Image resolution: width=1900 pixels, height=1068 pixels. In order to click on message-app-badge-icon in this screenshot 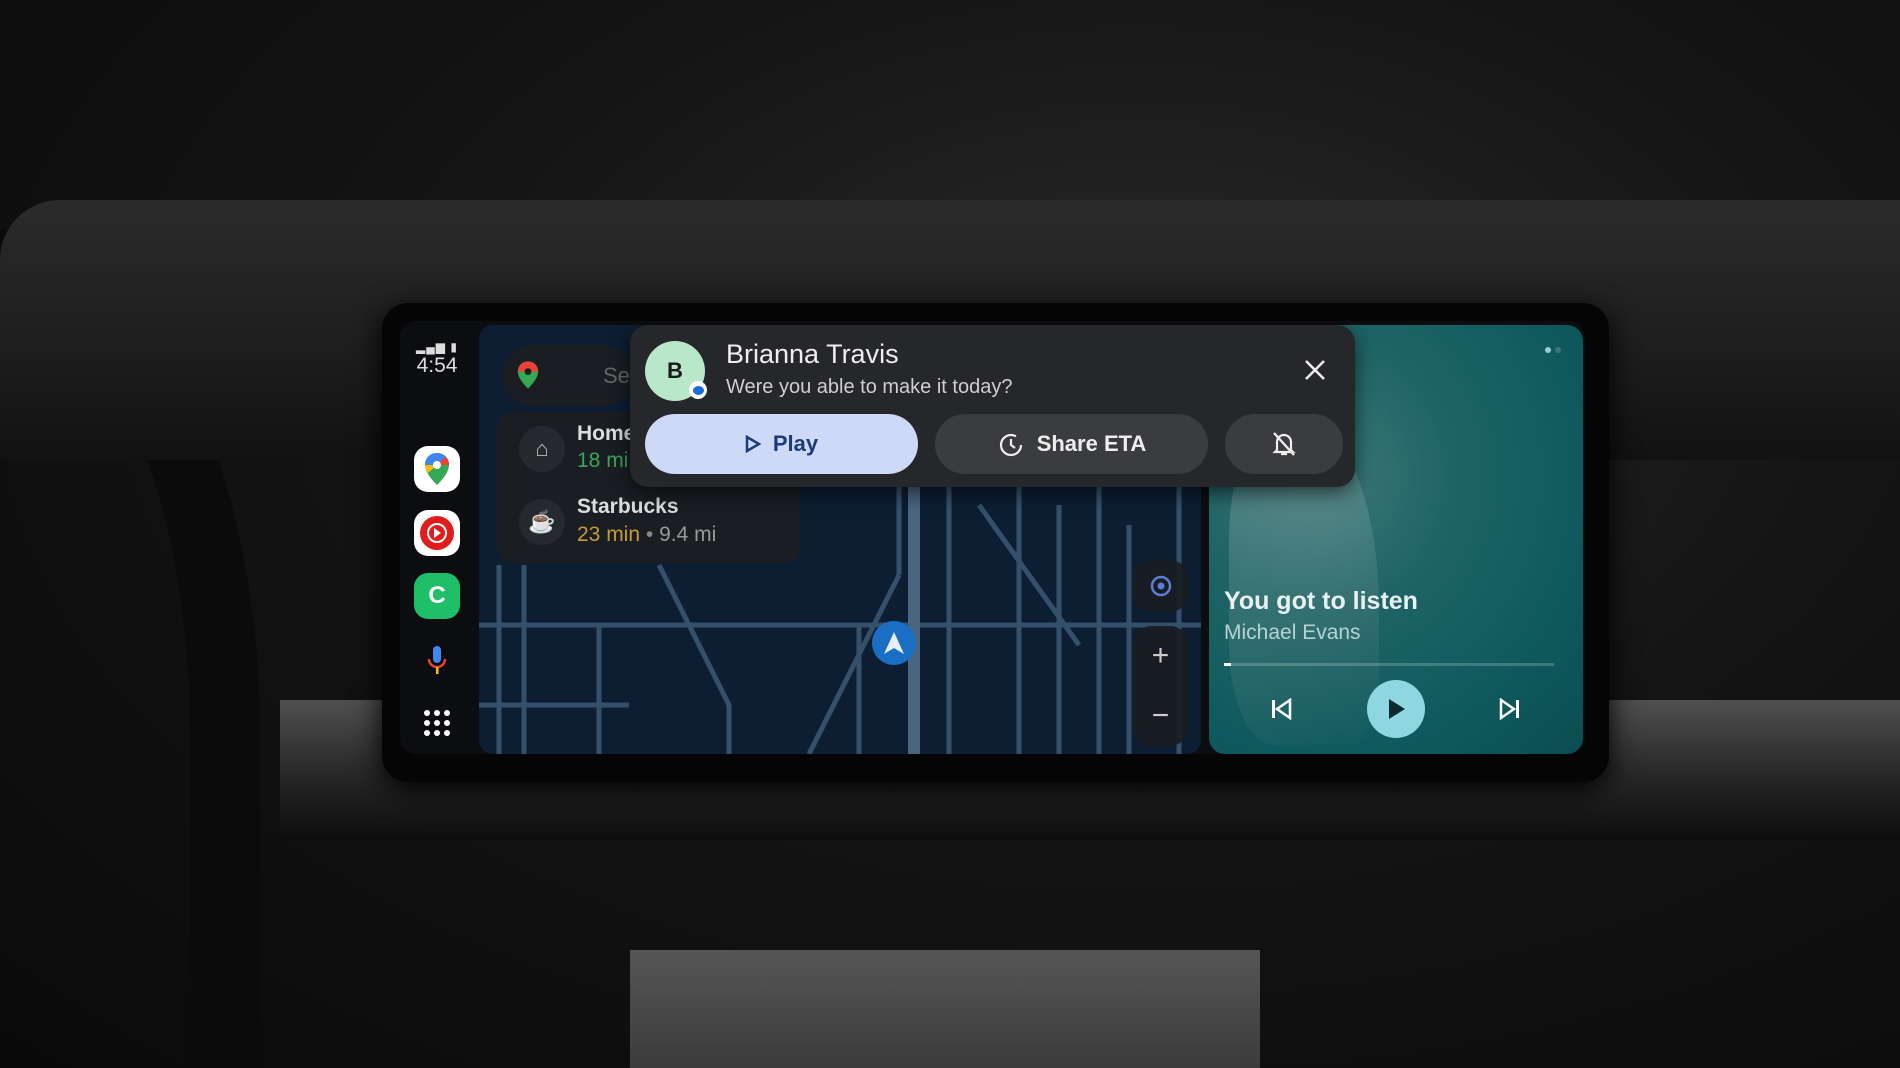, I will do `click(698, 390)`.